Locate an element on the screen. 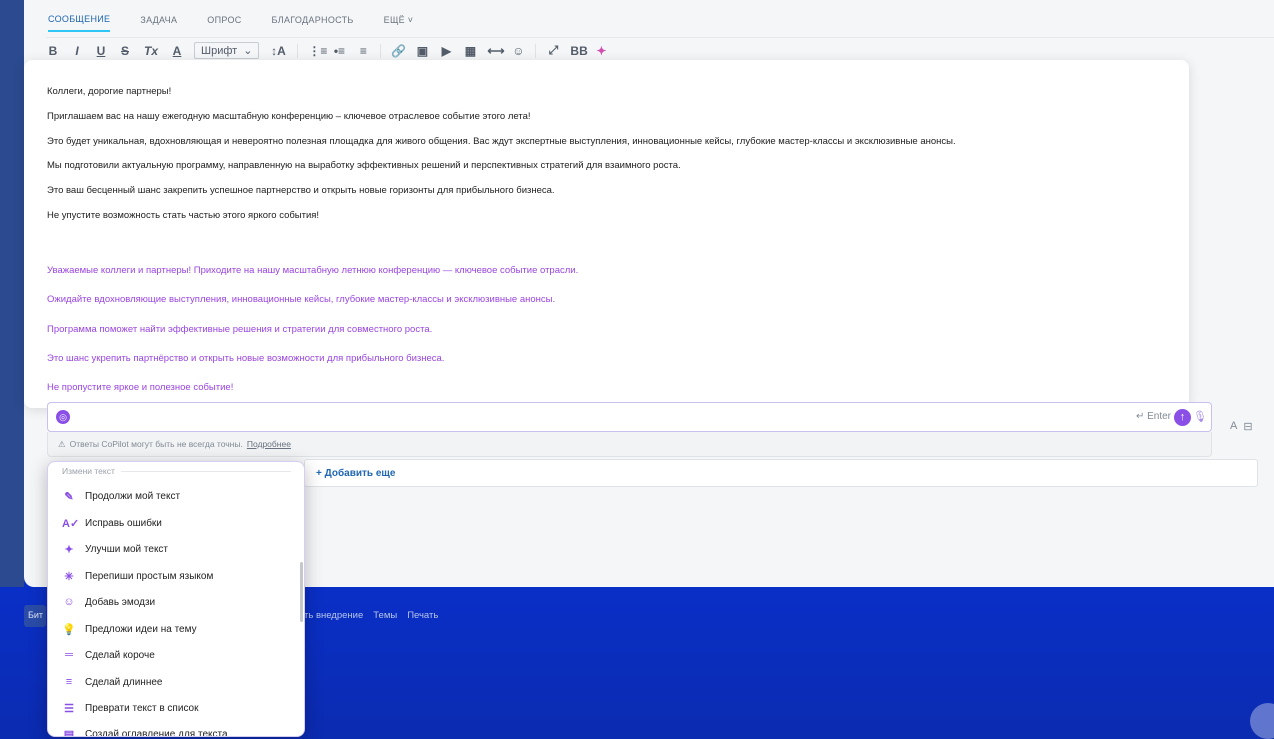 The height and width of the screenshot is (739, 1274). menu-item-lengthen: ≡ Сделай длиннее is located at coordinates (112, 682).